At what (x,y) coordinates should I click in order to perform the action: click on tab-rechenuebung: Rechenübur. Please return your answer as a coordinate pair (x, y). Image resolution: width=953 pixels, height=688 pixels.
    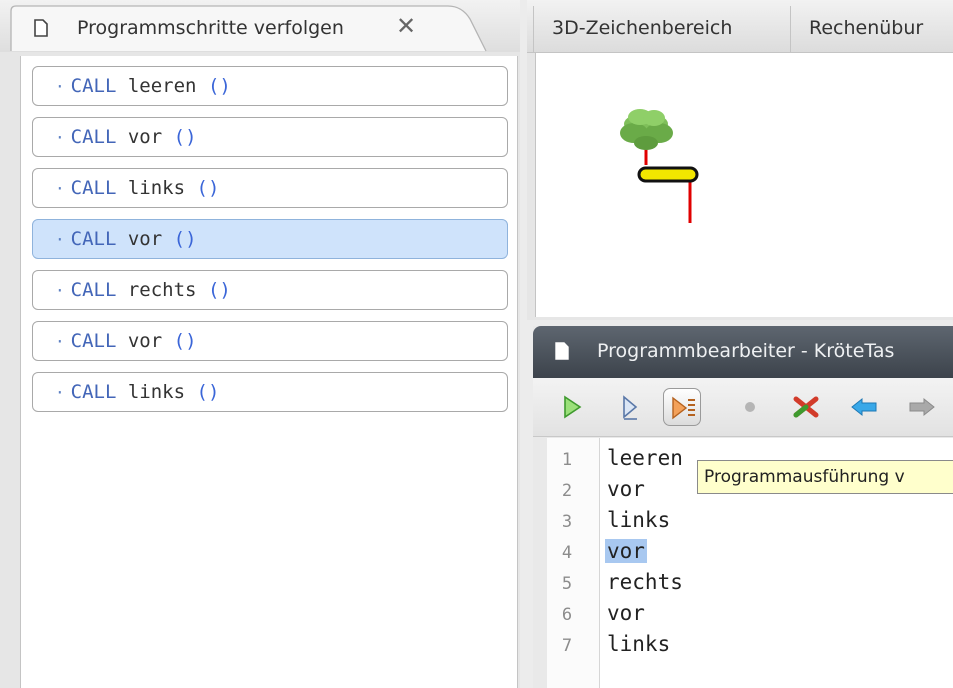
    Looking at the image, I should click on (872, 29).